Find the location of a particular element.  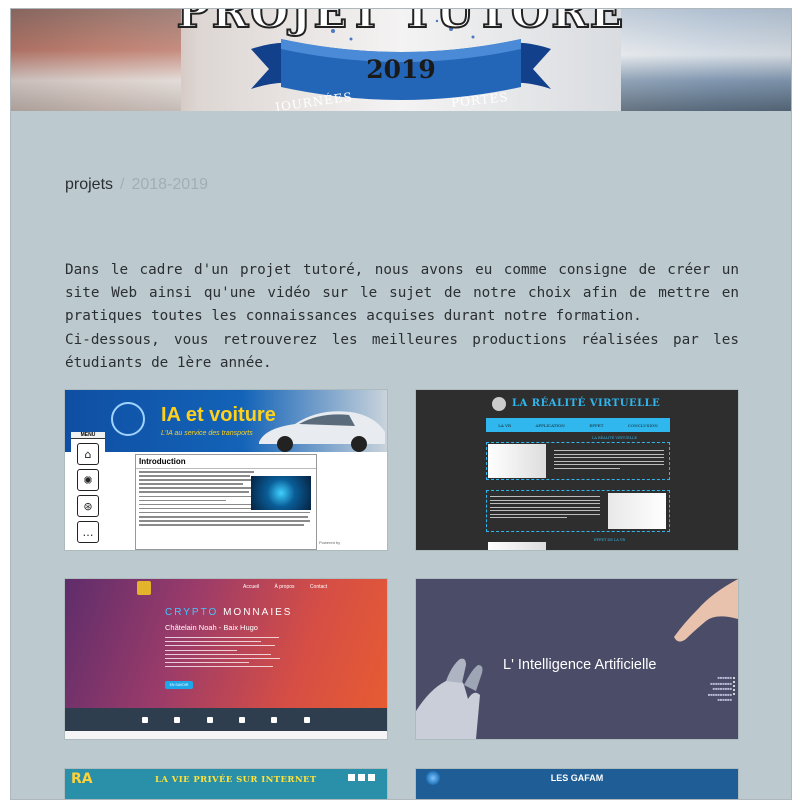

vr-logo-icon is located at coordinates (499, 404).